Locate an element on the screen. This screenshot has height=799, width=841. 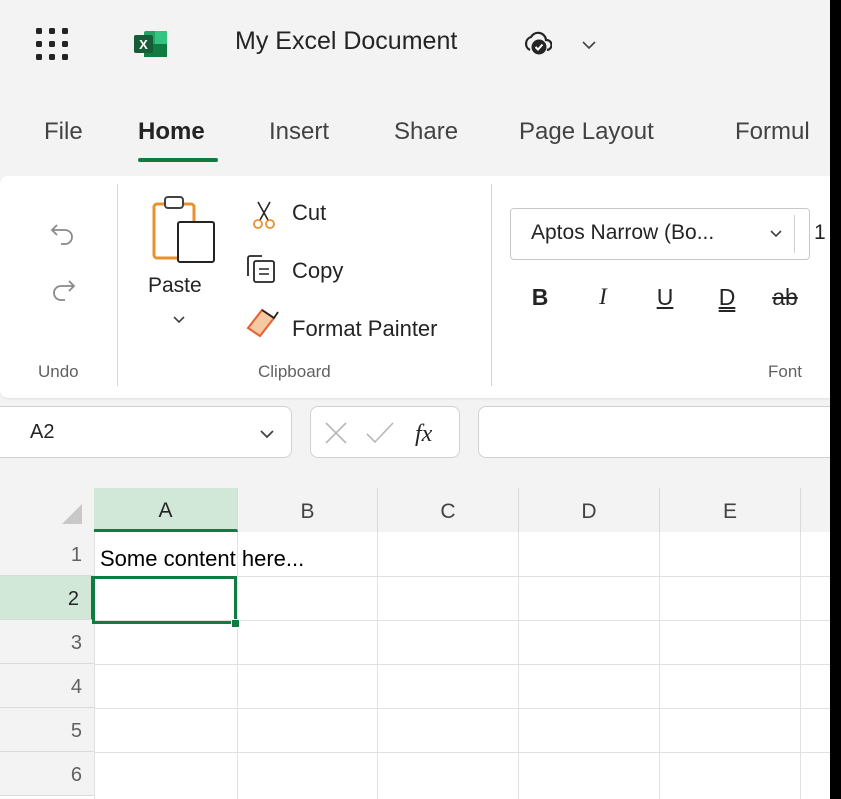
title-bar: X My Excel Document is located at coordinates (415, 46).